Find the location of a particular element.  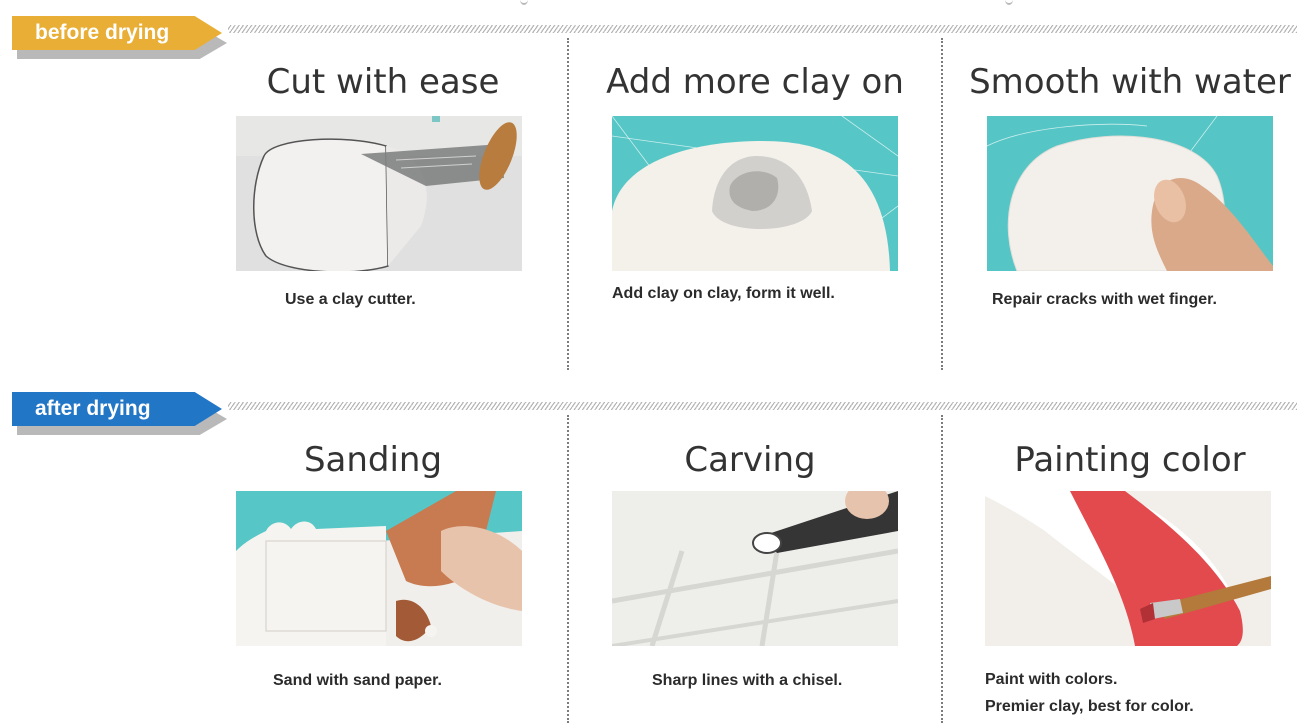

caption-painting-line-1: Paint with colors. is located at coordinates (1051, 679).